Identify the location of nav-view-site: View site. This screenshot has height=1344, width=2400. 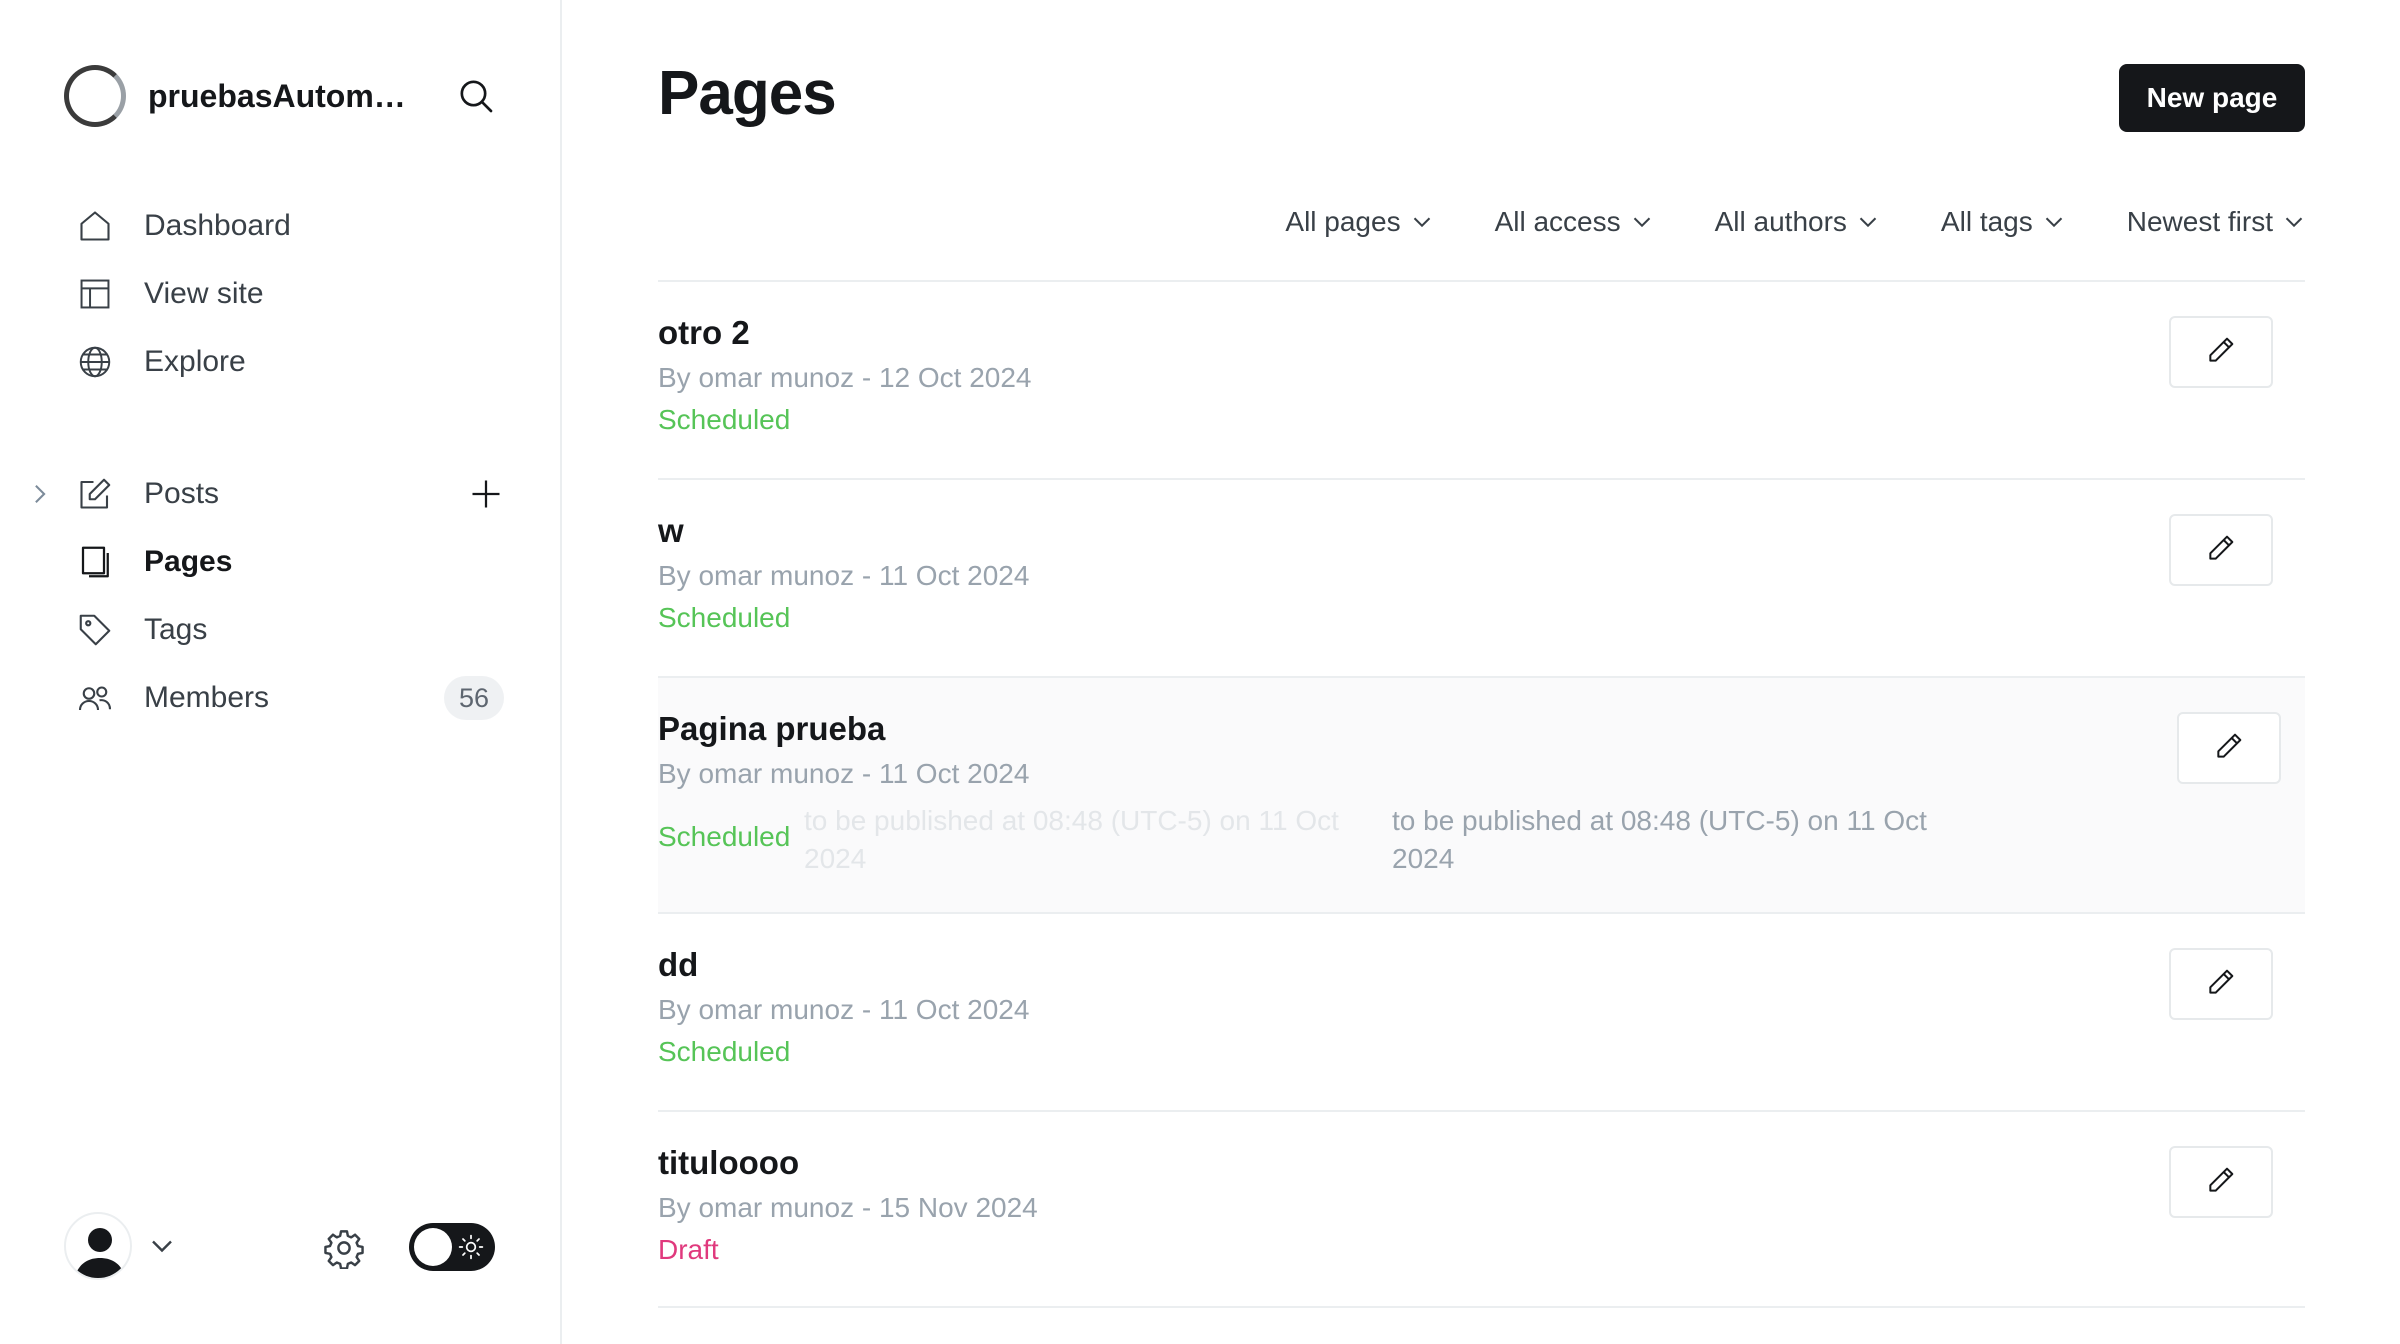
(281, 294).